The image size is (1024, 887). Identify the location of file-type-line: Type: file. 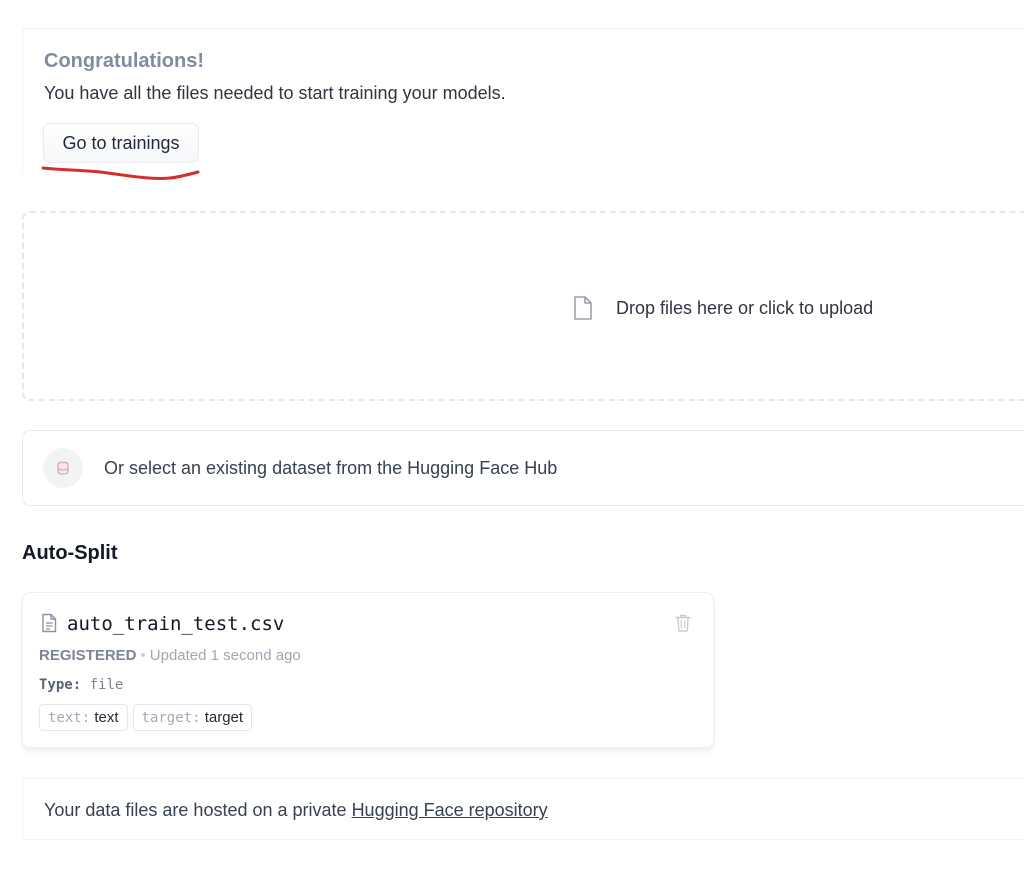
(81, 685).